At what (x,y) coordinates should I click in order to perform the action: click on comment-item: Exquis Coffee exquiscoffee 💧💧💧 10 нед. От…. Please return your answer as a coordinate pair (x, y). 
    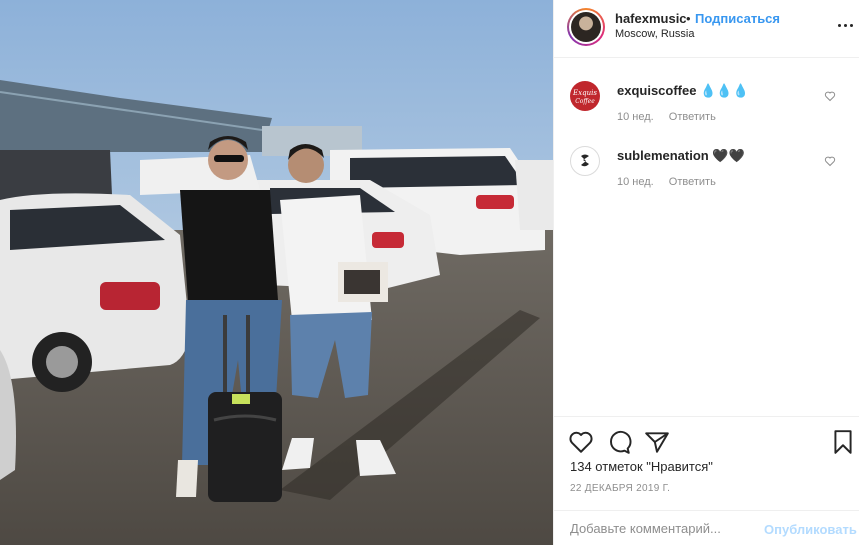
    Looking at the image, I should click on (706, 108).